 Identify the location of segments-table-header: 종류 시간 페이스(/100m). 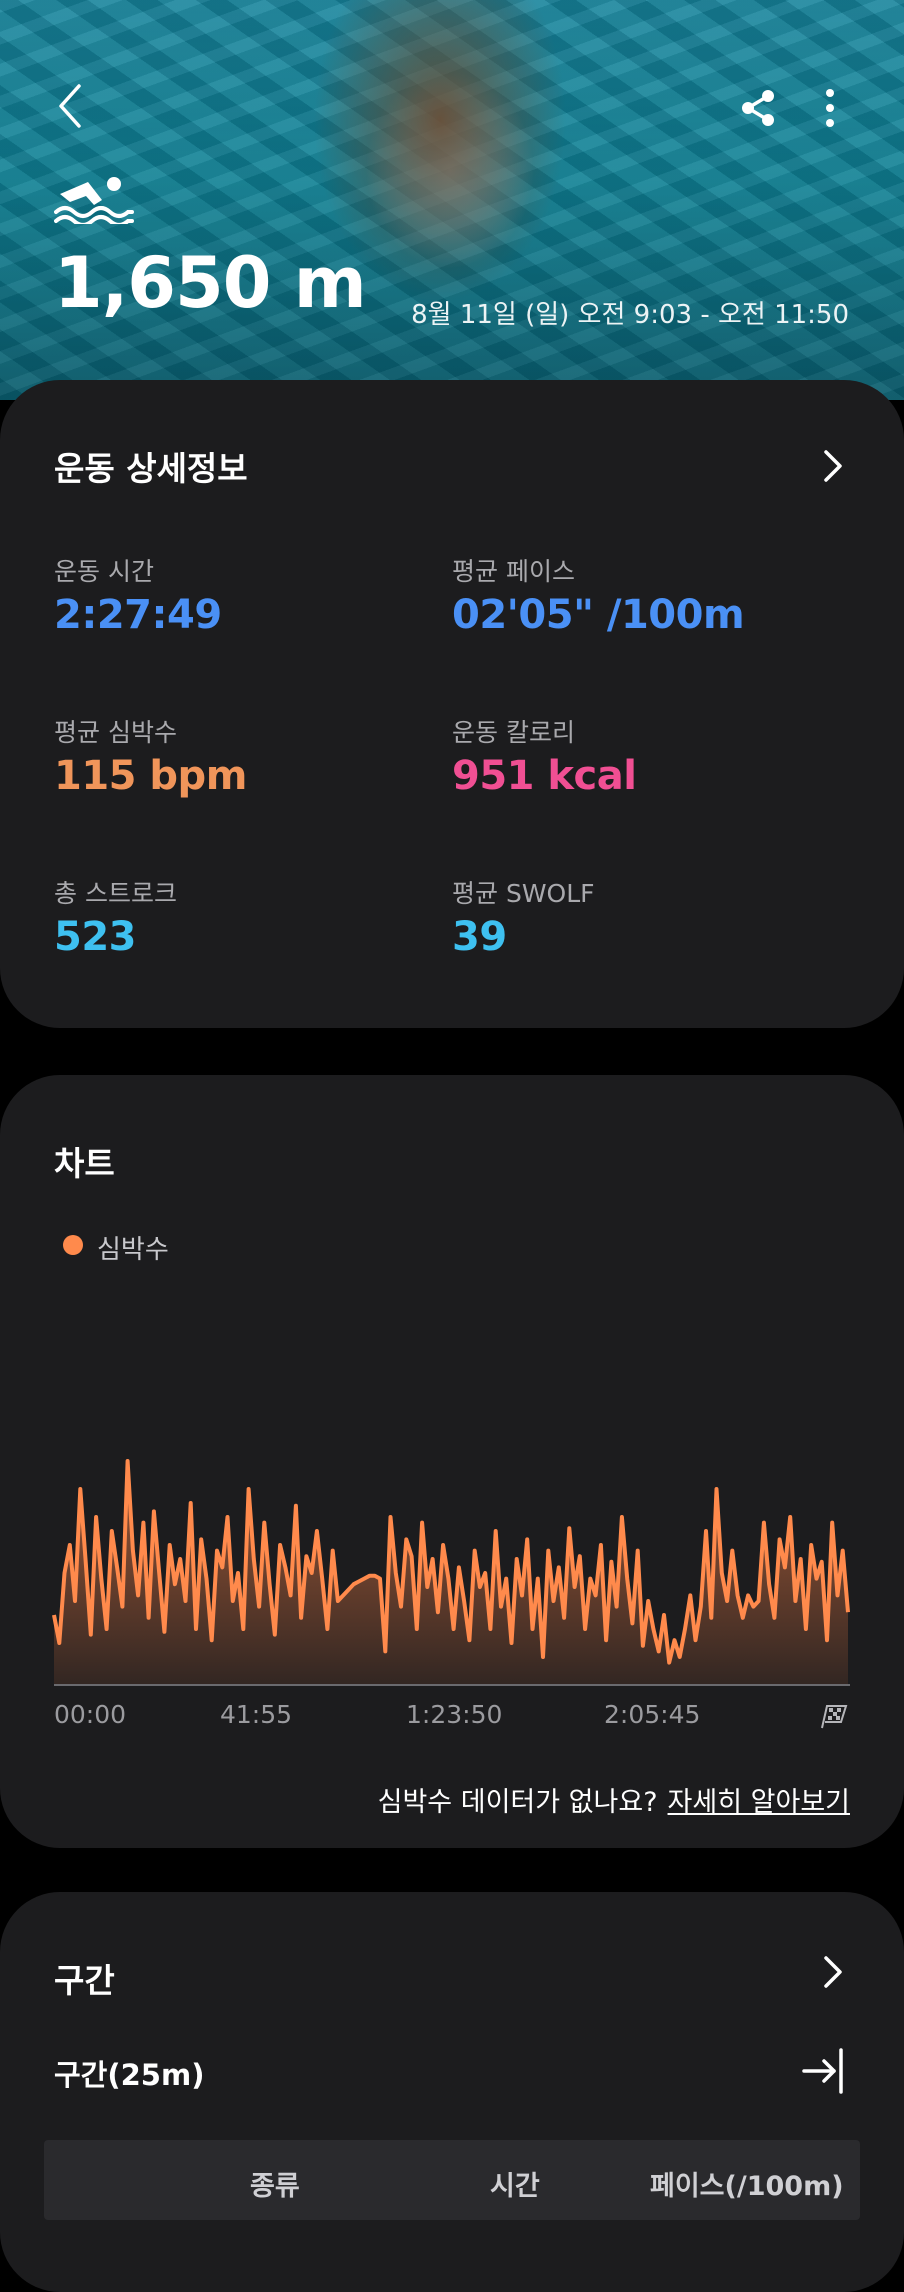
(452, 2180).